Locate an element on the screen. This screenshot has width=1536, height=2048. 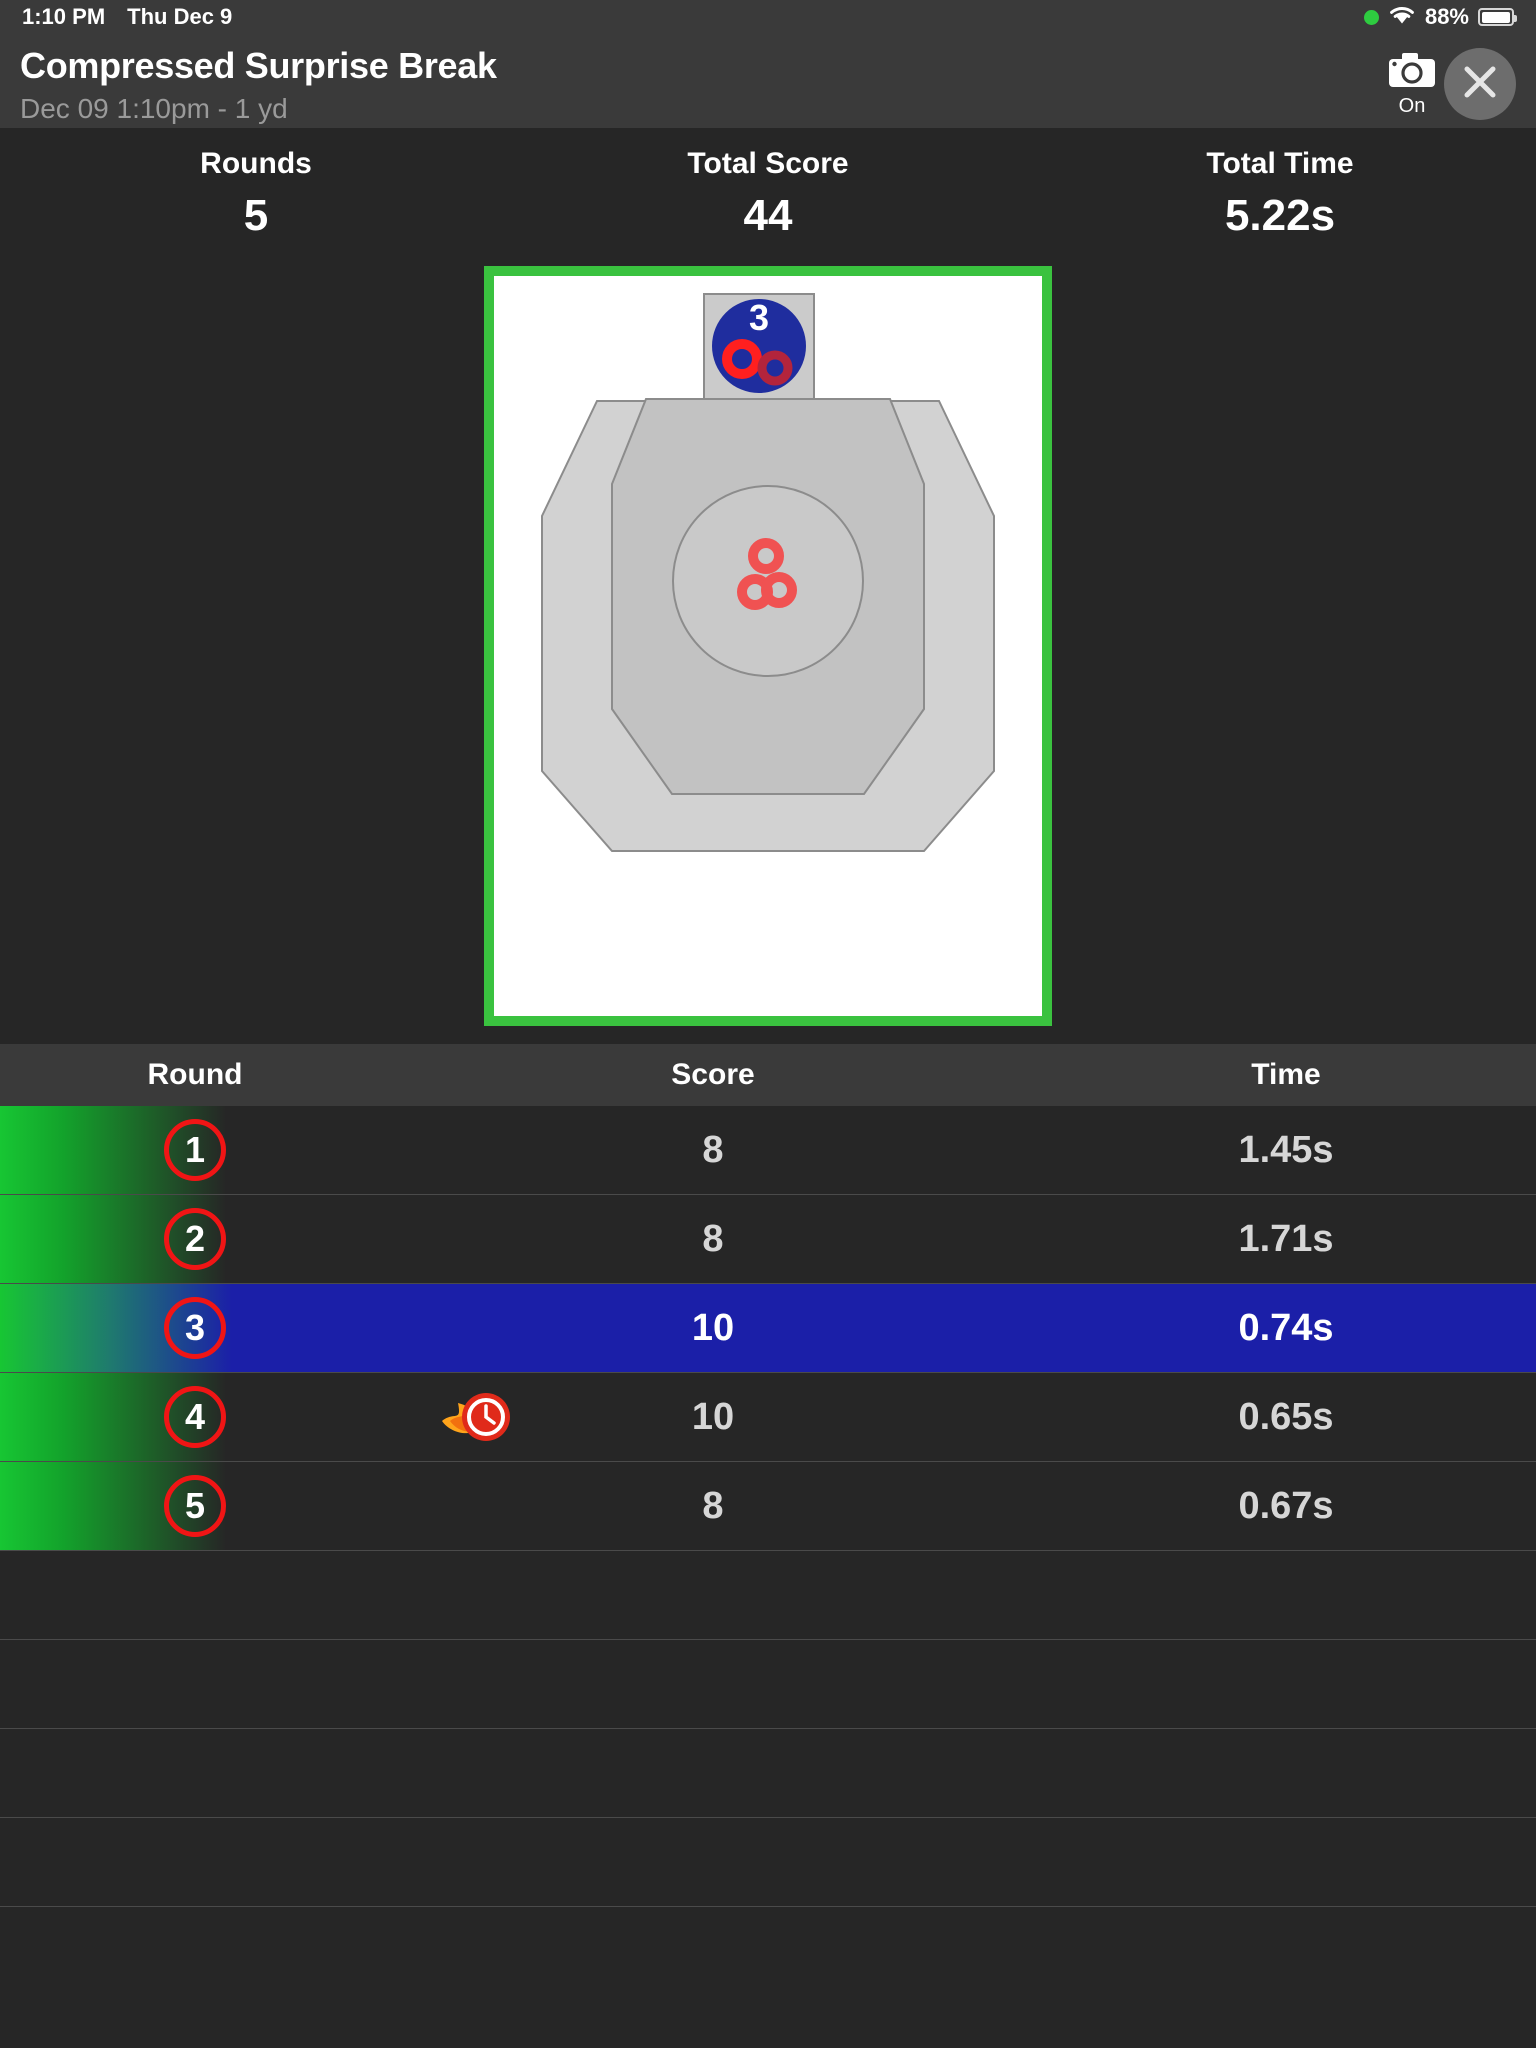
round-time-cell: 0.74s is located at coordinates (1286, 1327).